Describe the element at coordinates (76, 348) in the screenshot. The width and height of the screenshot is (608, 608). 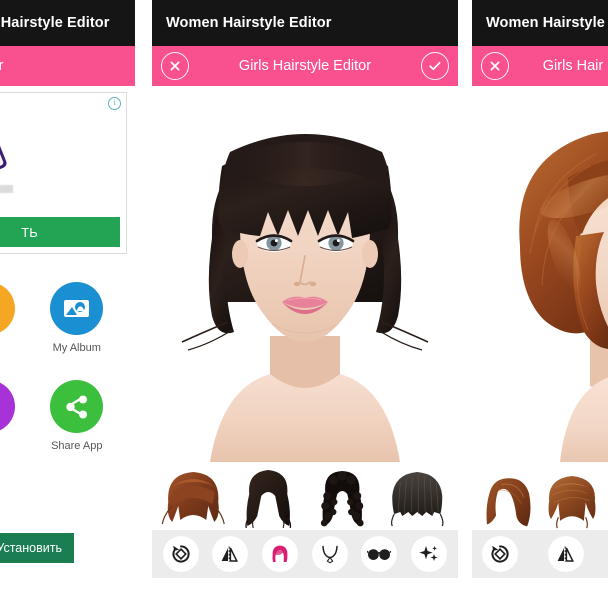
I see `menu-item-my-album-label: My Album` at that location.